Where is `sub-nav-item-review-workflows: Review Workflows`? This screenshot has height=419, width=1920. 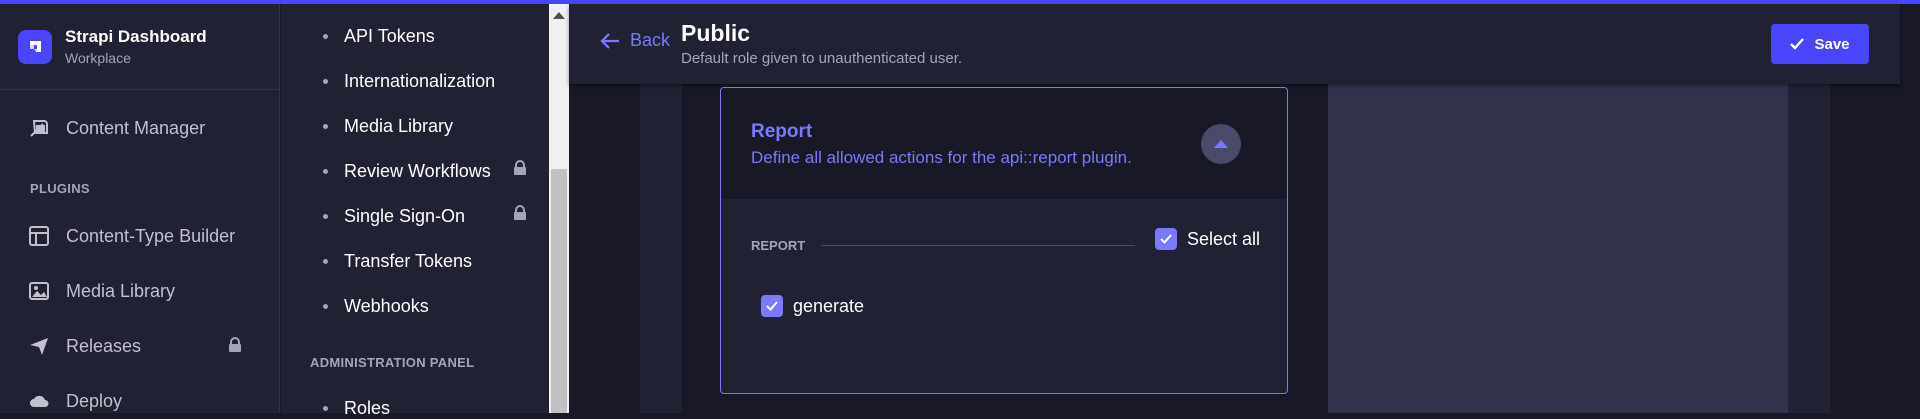
sub-nav-item-review-workflows: Review Workflows is located at coordinates (407, 171).